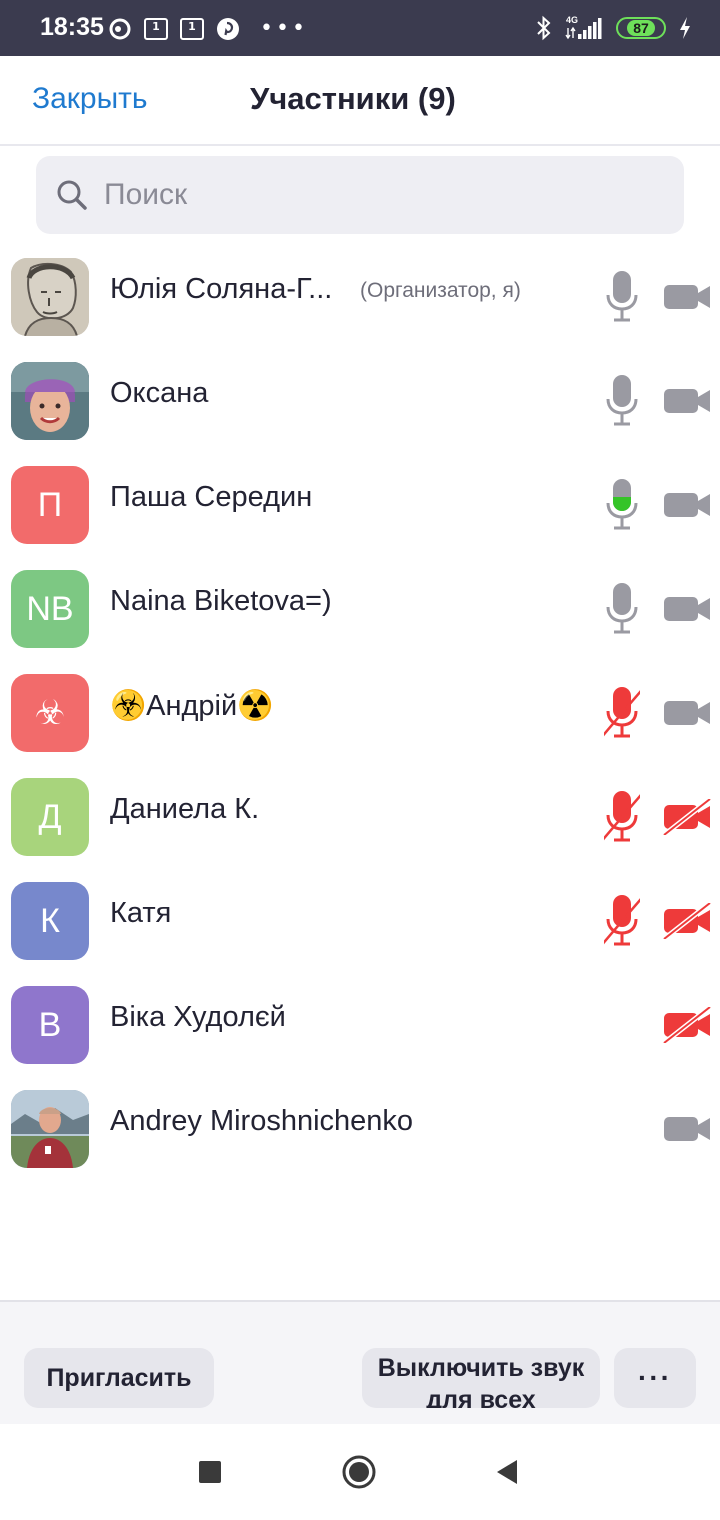  Describe the element at coordinates (50, 921) in the screenshot. I see `avatar: К` at that location.